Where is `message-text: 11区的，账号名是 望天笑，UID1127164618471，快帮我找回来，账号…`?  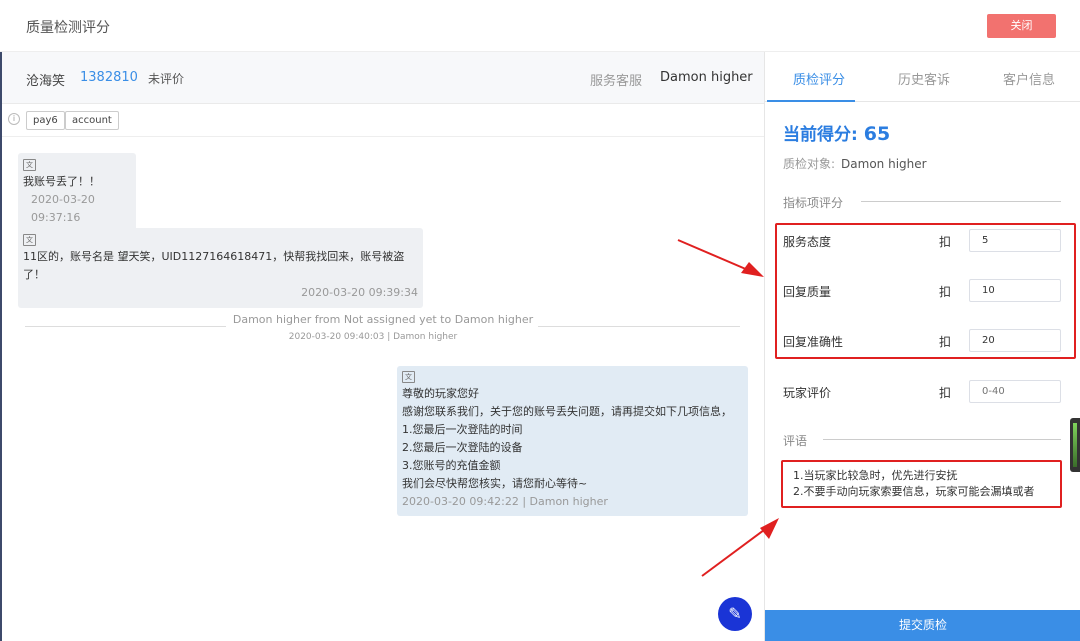
message-text: 11区的，账号名是 望天笑，UID1127164618471，快帮我找回来，账号… is located at coordinates (214, 265).